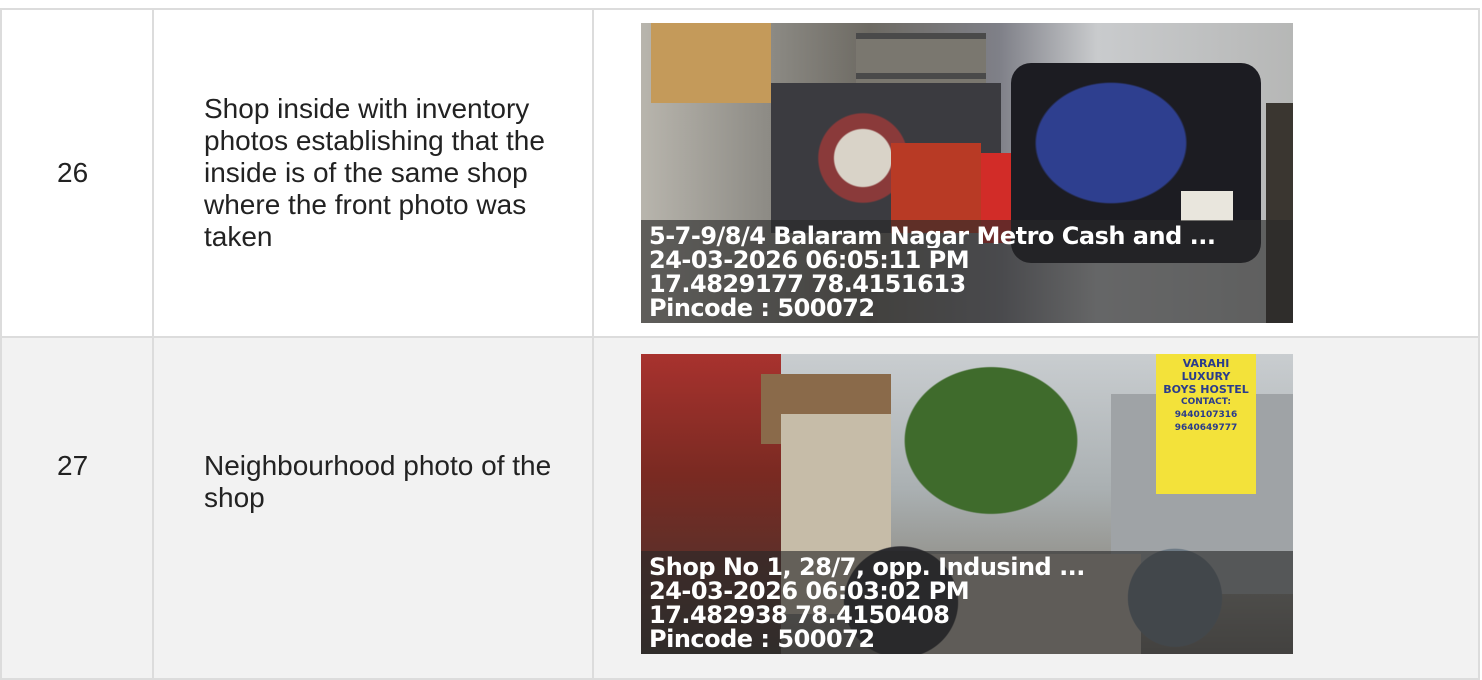 The height and width of the screenshot is (680, 1482). I want to click on row-number-cell: 26, so click(77, 173).